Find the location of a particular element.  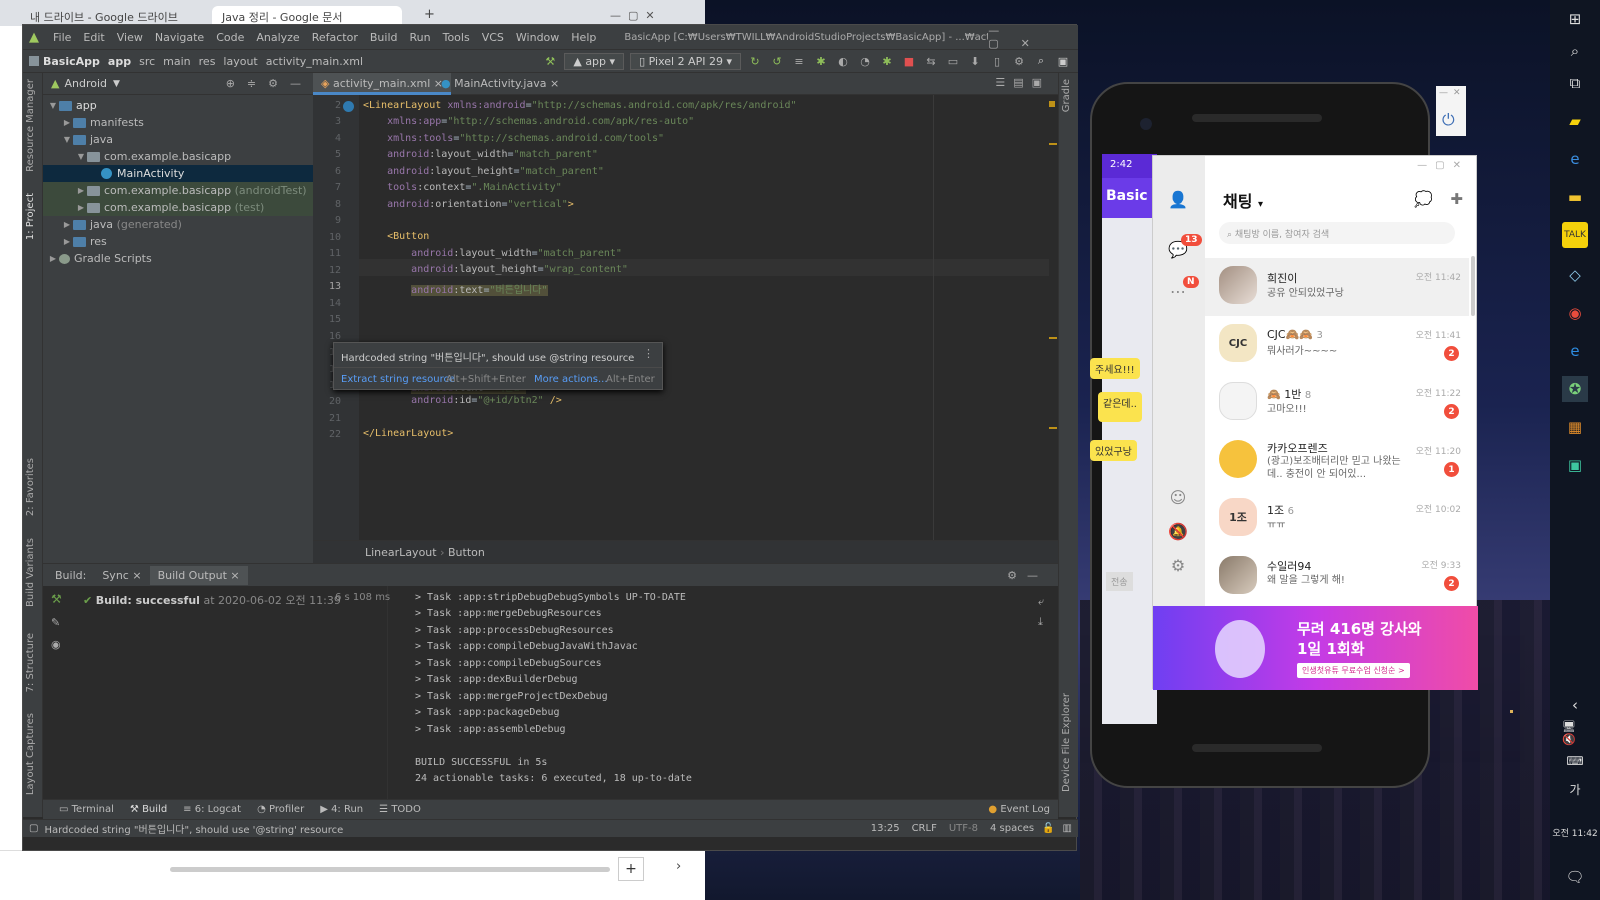

notification-icon: 🗨 is located at coordinates (1575, 877).